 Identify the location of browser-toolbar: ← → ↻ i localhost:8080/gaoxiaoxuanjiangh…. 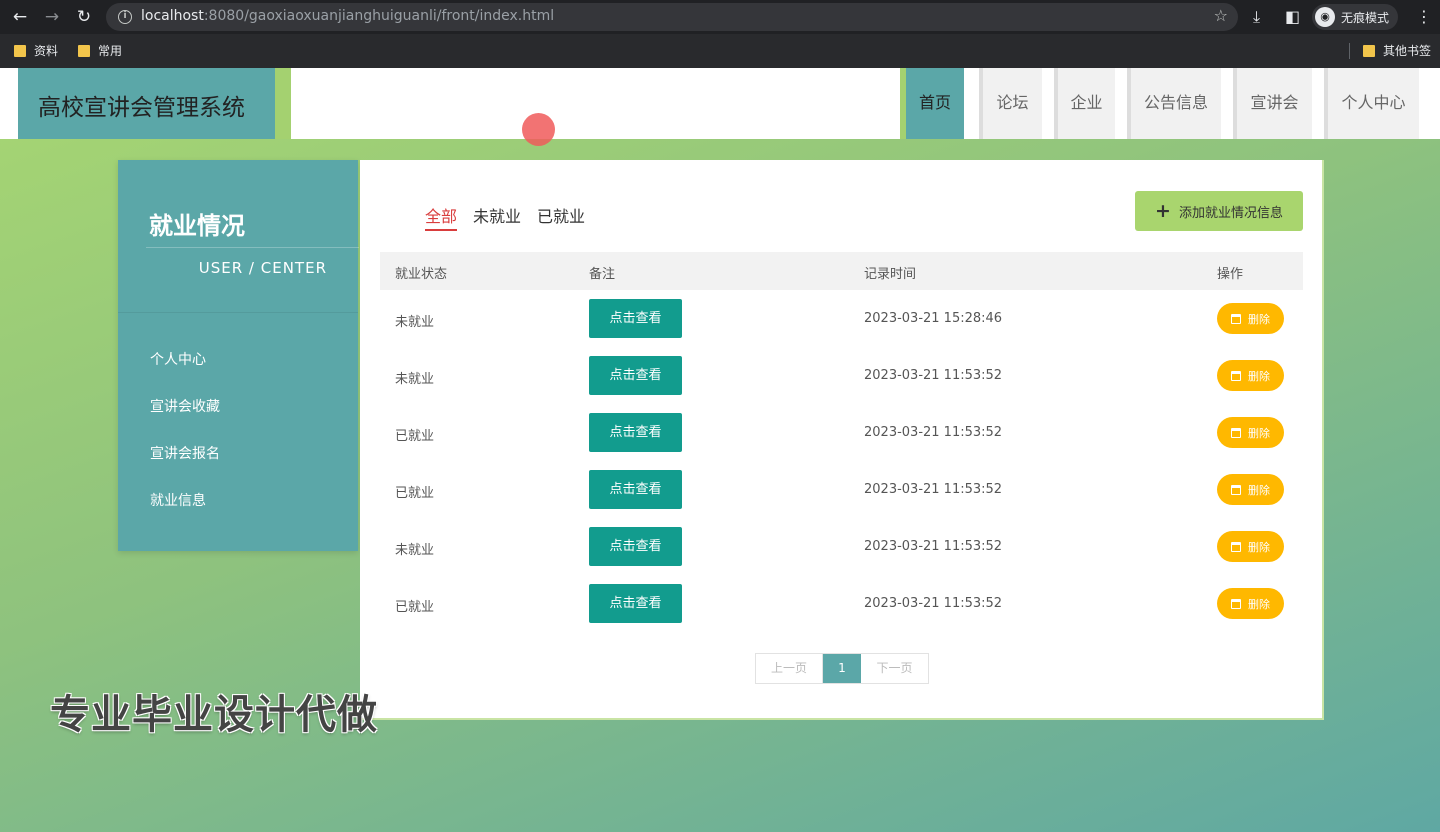
(720, 17).